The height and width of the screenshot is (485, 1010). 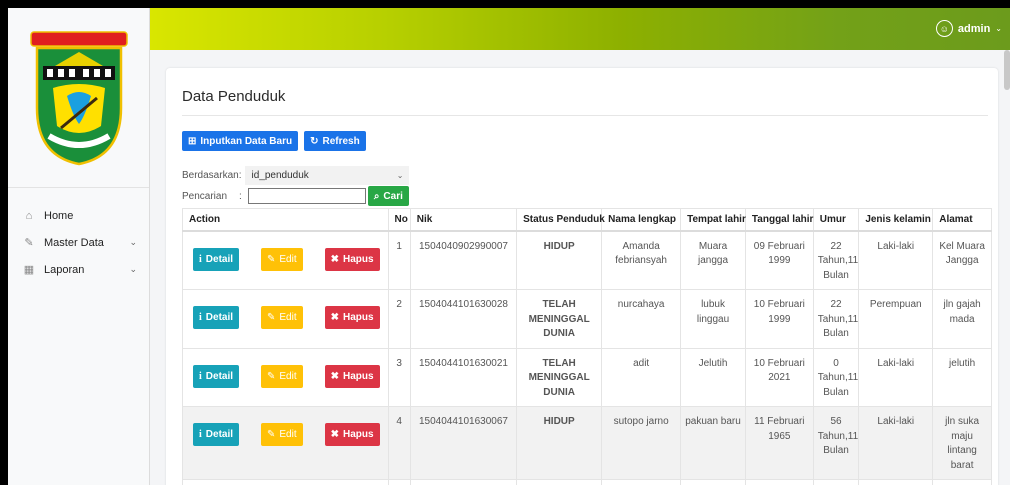 What do you see at coordinates (713, 220) in the screenshot?
I see `column-header: Tempat lahir` at bounding box center [713, 220].